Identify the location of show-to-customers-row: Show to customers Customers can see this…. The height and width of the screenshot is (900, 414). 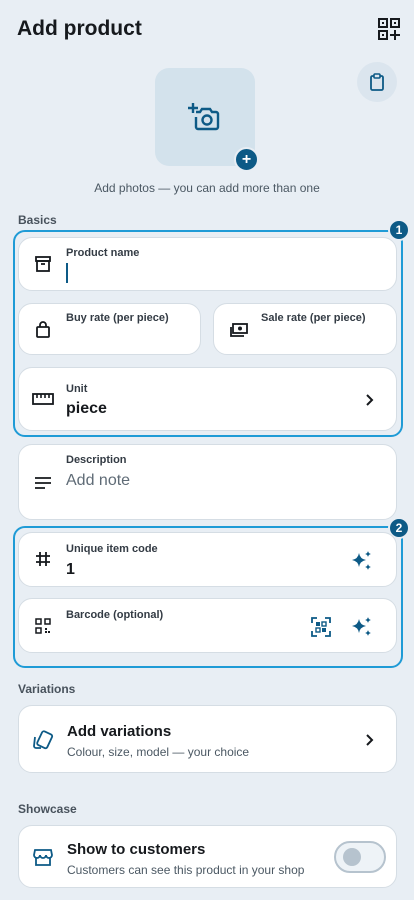
(207, 856).